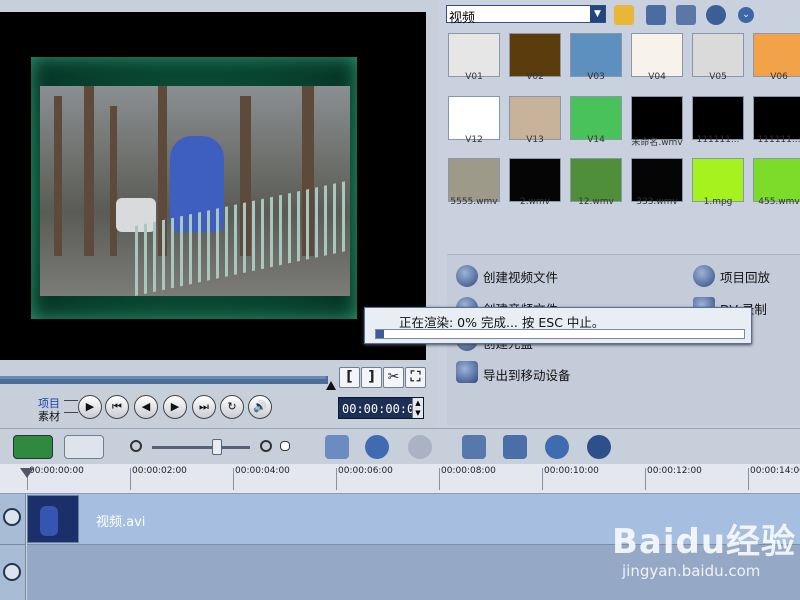  I want to click on record-capture-icon, so click(474, 447).